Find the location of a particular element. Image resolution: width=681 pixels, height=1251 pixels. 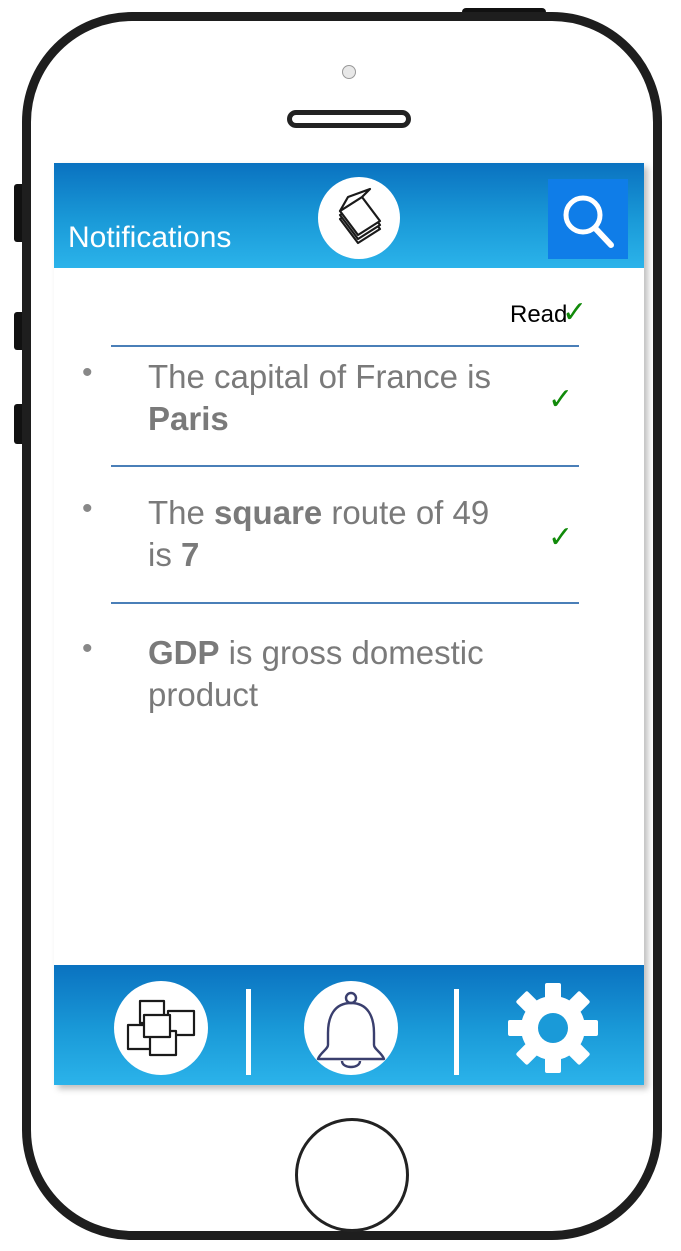

notes-stack-icon is located at coordinates (161, 1028).